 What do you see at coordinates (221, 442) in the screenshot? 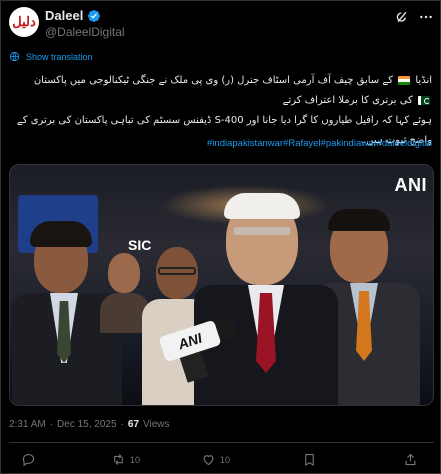
I see `divider` at bounding box center [221, 442].